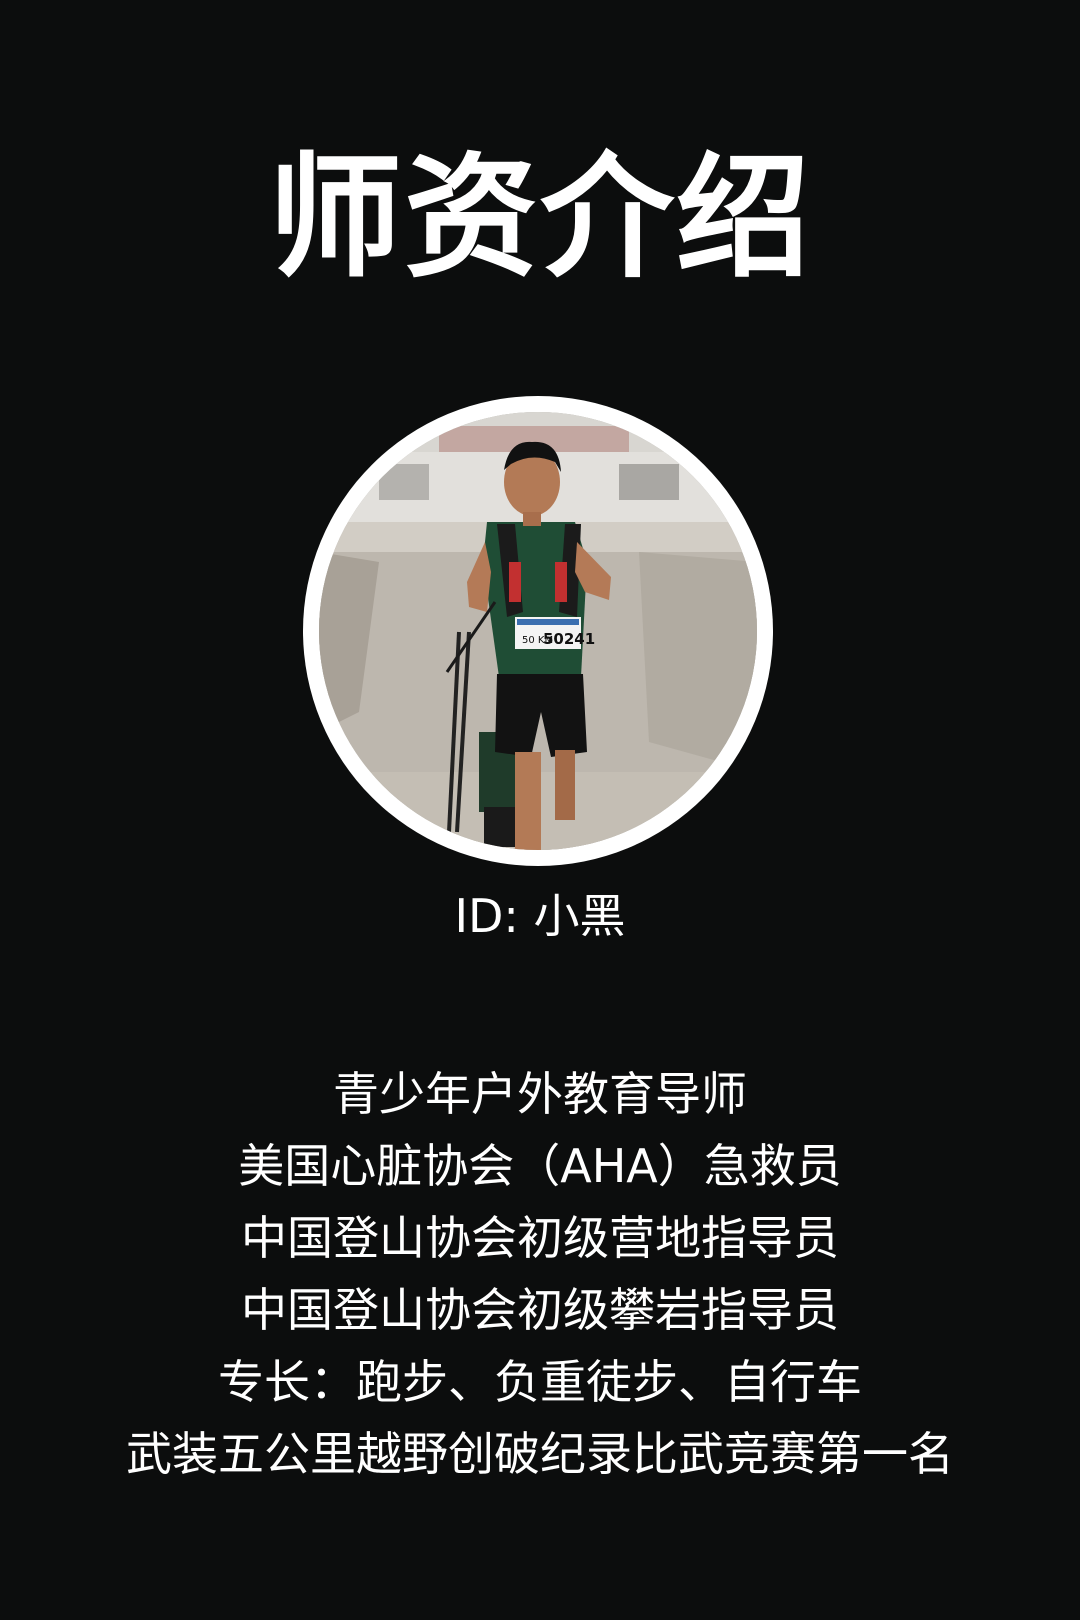 This screenshot has height=1620, width=1080. What do you see at coordinates (540, 1310) in the screenshot?
I see `bio-item: 中国登山协会初级攀岩指导员` at bounding box center [540, 1310].